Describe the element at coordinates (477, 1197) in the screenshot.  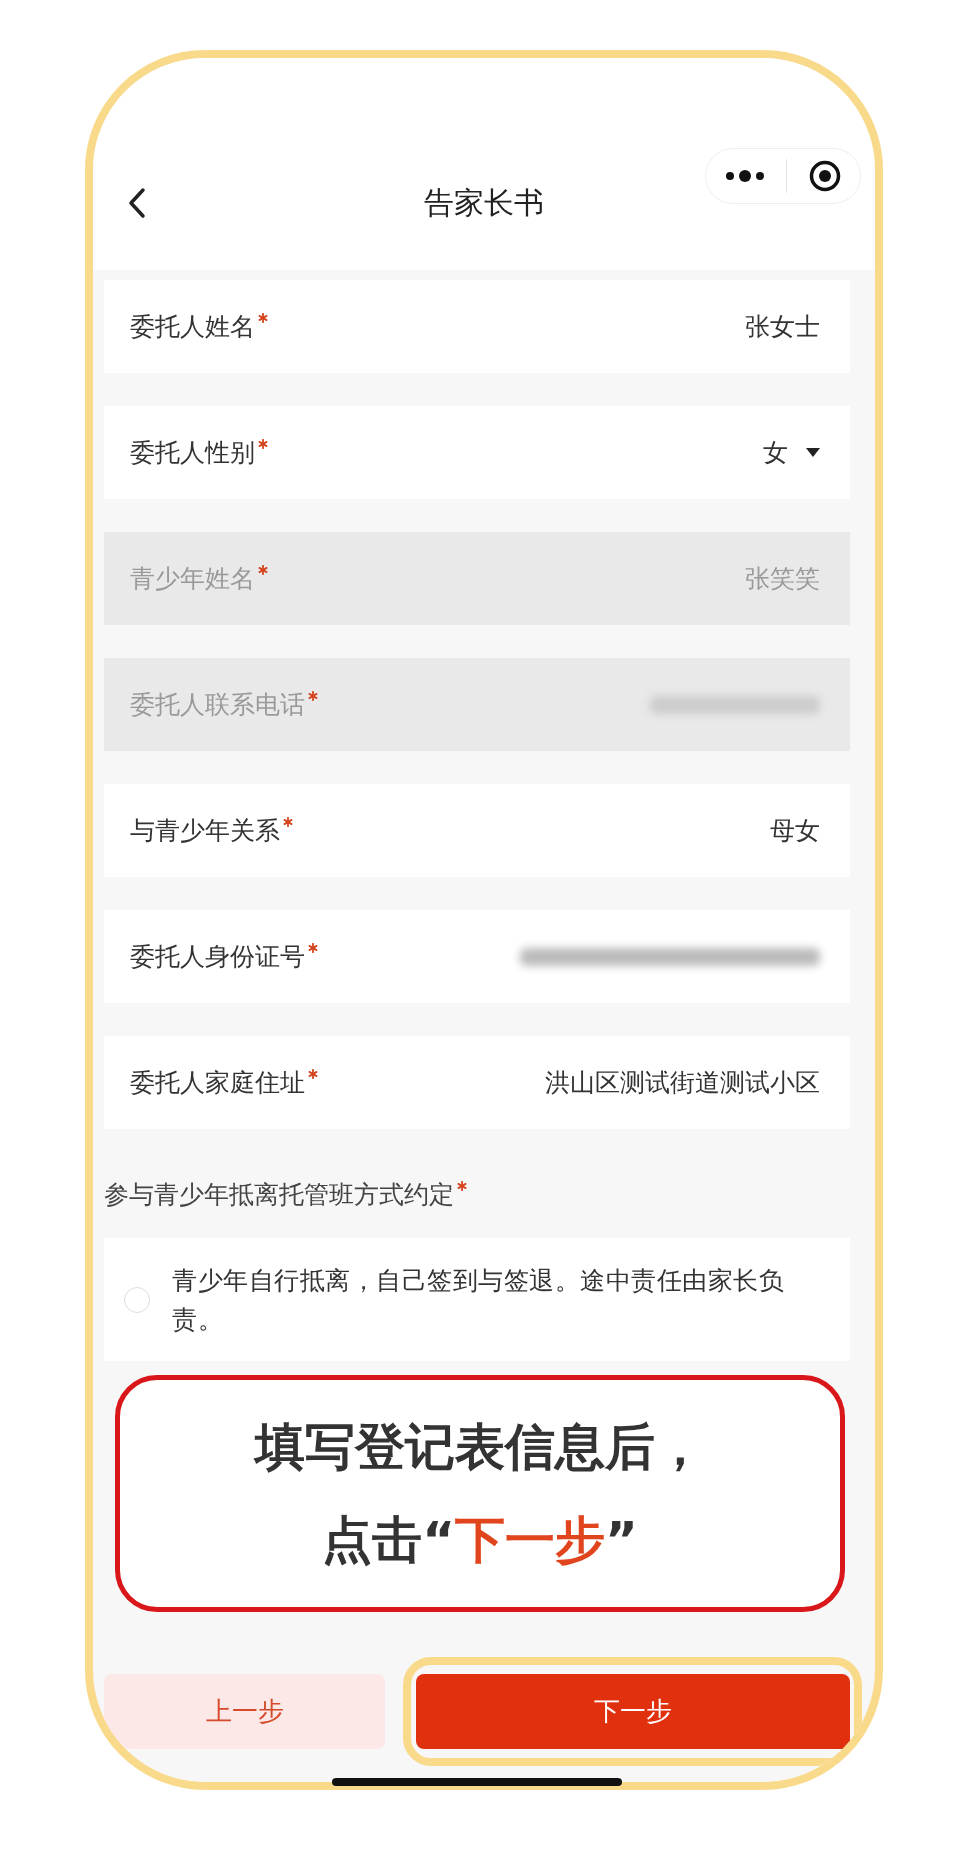
I see `section-label: 参与青少年抵离托管班方式约定` at that location.